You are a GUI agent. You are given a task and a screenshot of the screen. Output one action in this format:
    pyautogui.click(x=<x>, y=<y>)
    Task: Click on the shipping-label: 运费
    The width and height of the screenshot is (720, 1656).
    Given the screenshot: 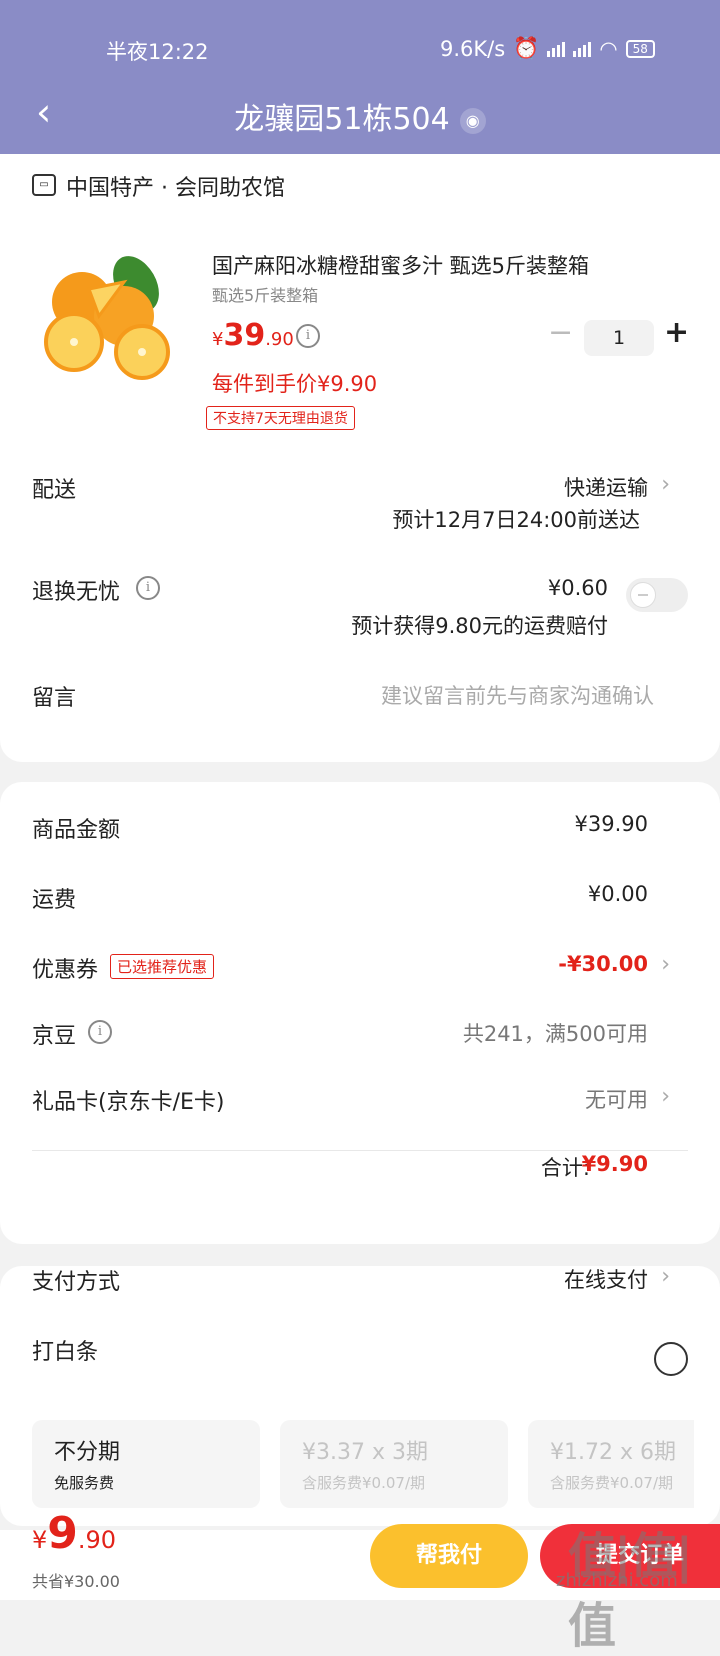 What is the action you would take?
    pyautogui.click(x=54, y=900)
    